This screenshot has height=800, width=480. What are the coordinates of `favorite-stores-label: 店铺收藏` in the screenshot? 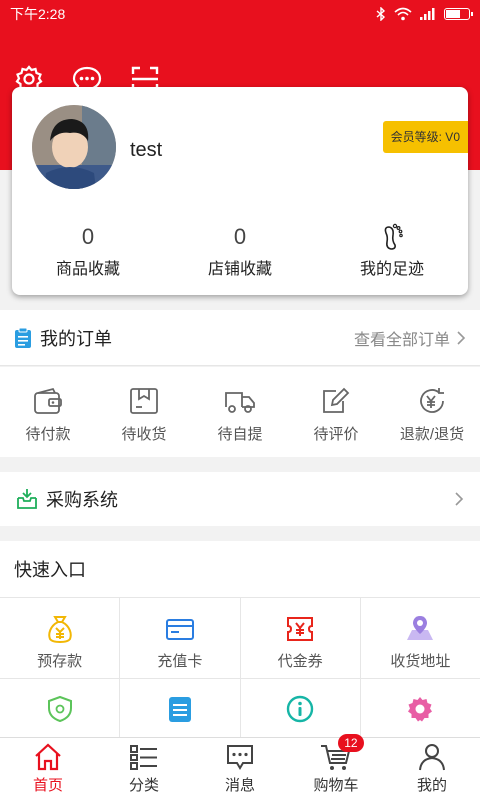 It's located at (239, 269).